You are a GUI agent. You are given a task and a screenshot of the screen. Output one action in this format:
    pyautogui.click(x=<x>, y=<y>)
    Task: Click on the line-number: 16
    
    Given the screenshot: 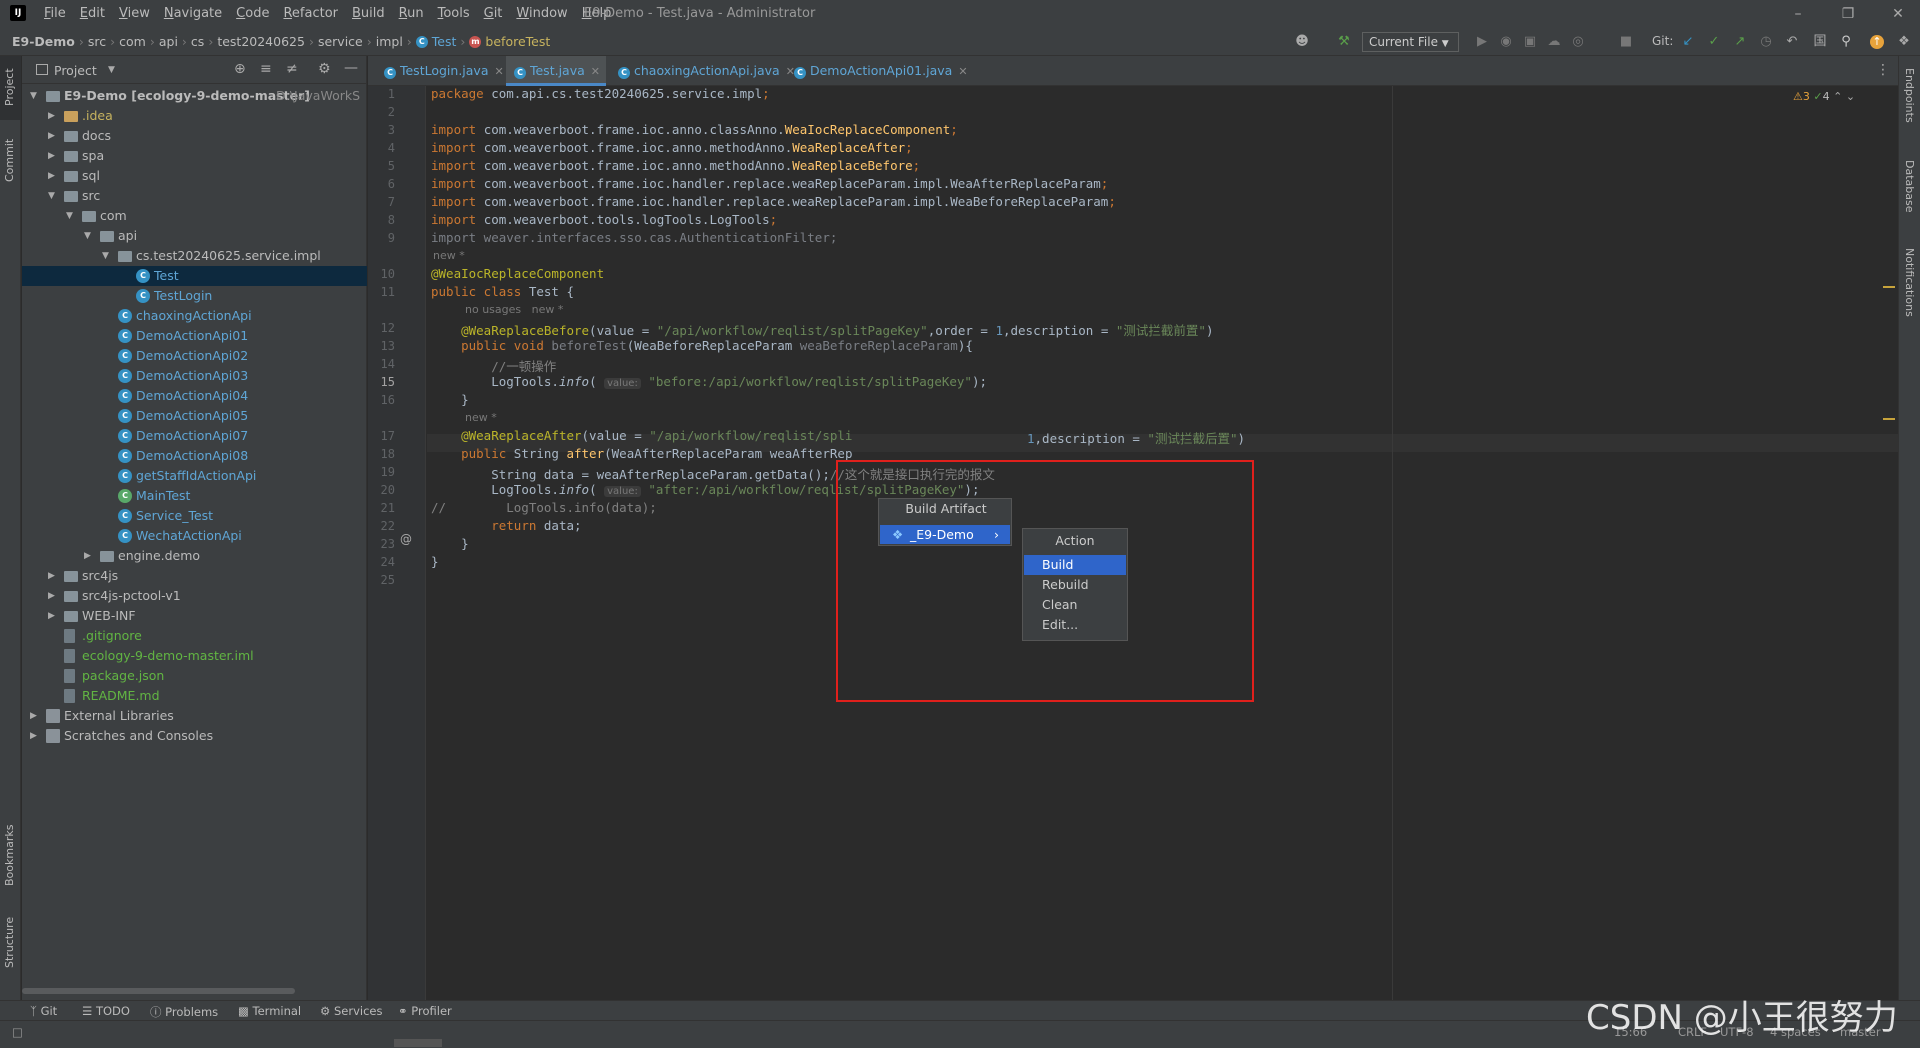 What is the action you would take?
    pyautogui.click(x=380, y=400)
    